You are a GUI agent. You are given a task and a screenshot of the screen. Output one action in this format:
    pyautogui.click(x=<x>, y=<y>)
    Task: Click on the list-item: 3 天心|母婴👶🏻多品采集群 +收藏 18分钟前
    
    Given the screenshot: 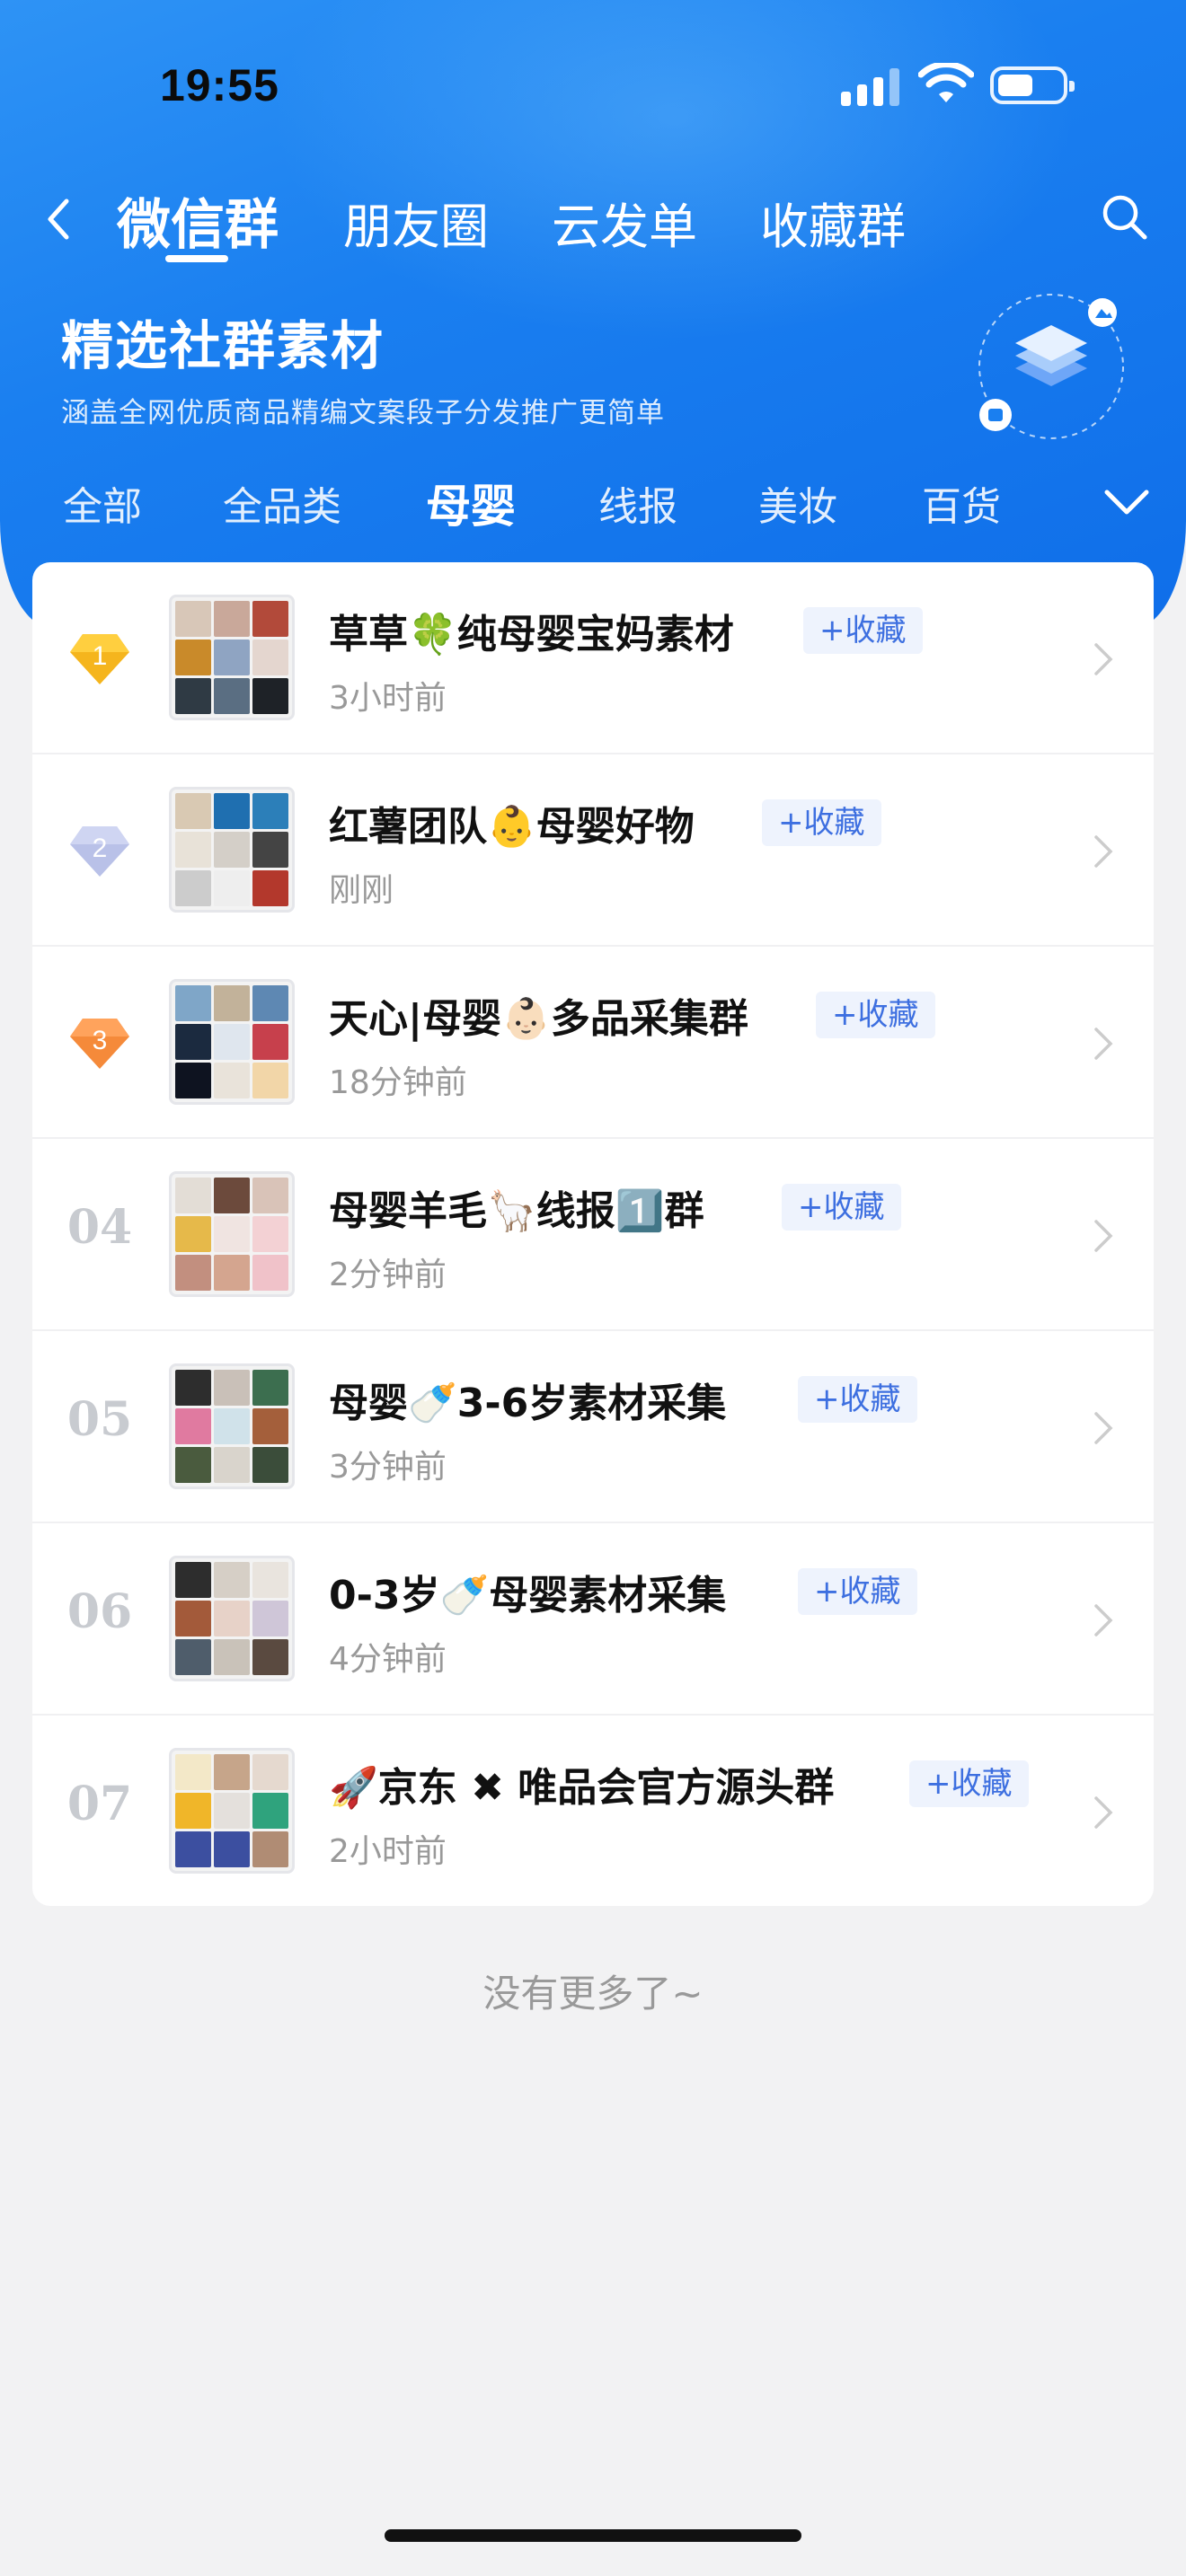 What is the action you would take?
    pyautogui.click(x=593, y=1043)
    